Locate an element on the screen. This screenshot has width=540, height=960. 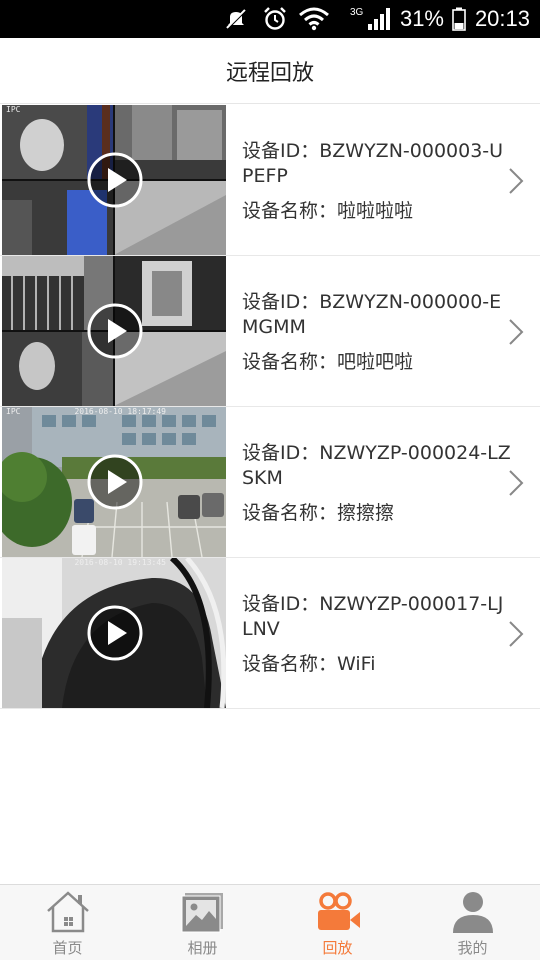
tab-label: 回放 is located at coordinates (337, 948).